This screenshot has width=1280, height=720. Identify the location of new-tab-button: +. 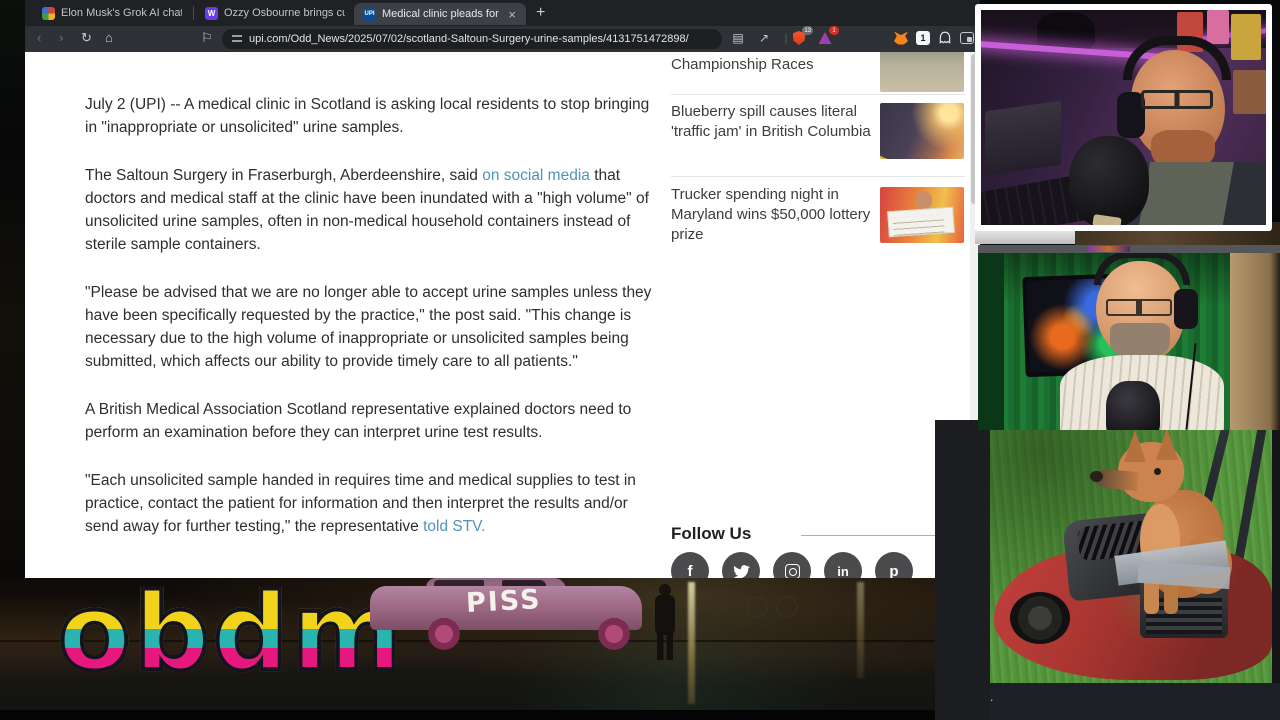
(540, 13).